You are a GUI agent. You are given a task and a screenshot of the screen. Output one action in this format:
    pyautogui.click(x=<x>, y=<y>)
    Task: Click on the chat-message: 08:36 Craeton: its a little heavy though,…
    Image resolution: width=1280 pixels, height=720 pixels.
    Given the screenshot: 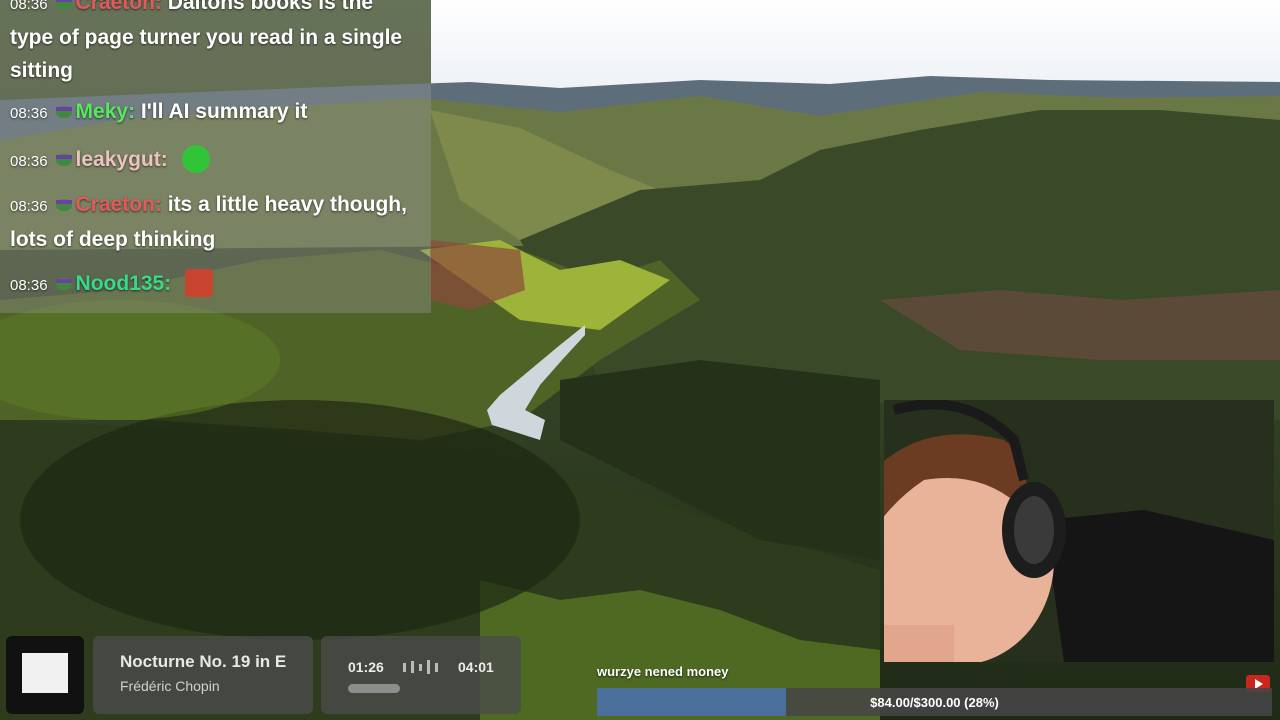 What is the action you would take?
    pyautogui.click(x=216, y=222)
    